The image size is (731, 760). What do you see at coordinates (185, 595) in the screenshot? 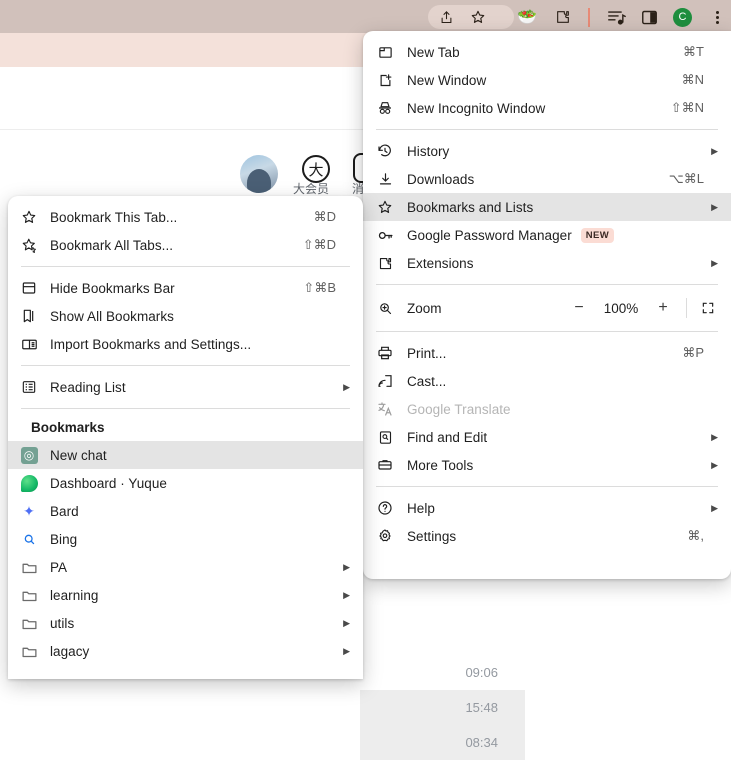
I see `bookmark-folder-learning: learning ▶` at bounding box center [185, 595].